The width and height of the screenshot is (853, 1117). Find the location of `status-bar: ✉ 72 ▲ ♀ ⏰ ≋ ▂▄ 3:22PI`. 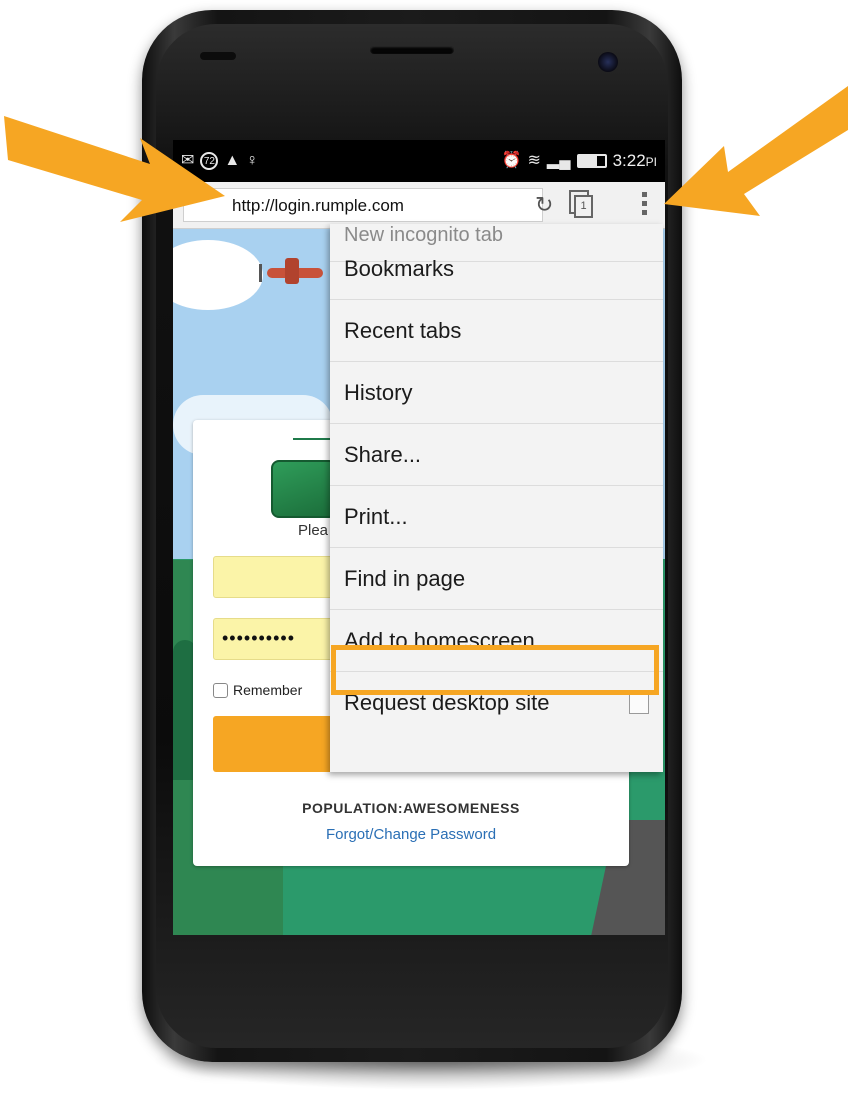

status-bar: ✉ 72 ▲ ♀ ⏰ ≋ ▂▄ 3:22PI is located at coordinates (419, 161).